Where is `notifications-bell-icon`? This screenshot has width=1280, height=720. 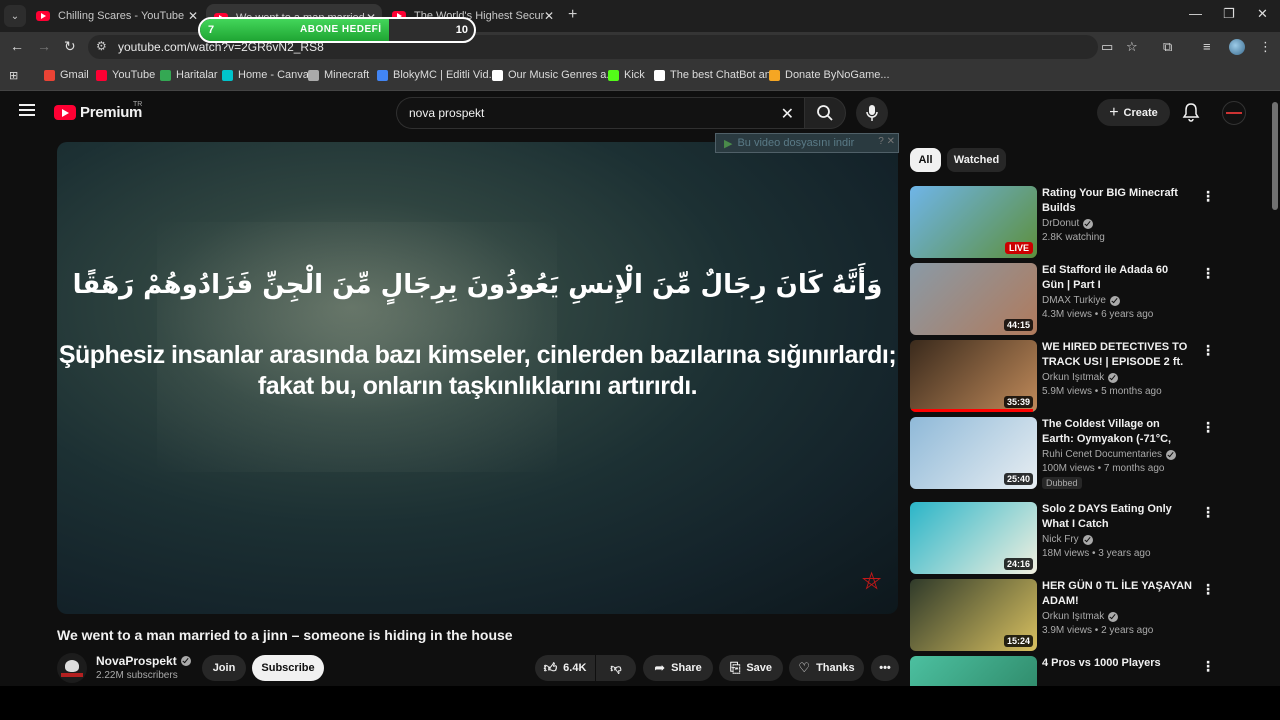
notifications-bell-icon is located at coordinates (1191, 114).